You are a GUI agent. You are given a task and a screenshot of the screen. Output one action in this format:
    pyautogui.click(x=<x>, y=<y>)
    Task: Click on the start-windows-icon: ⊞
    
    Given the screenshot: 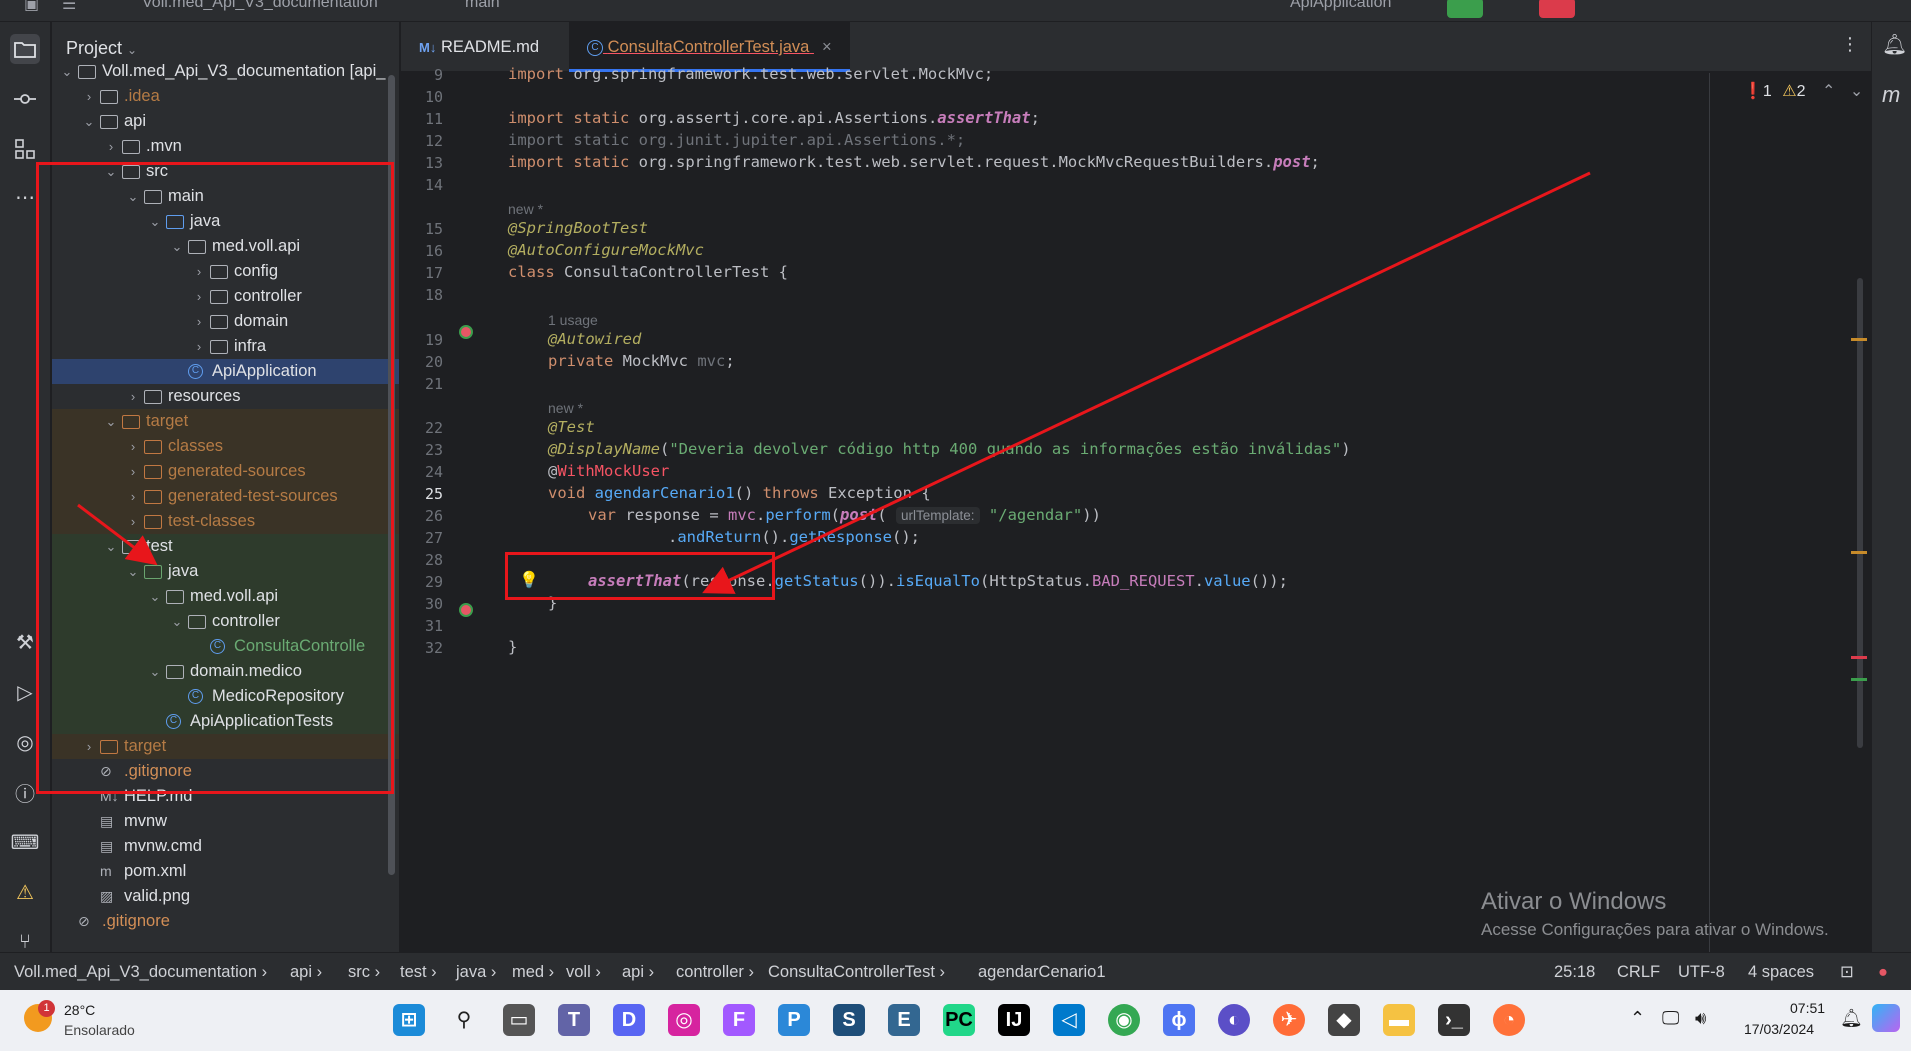 What is the action you would take?
    pyautogui.click(x=409, y=1020)
    